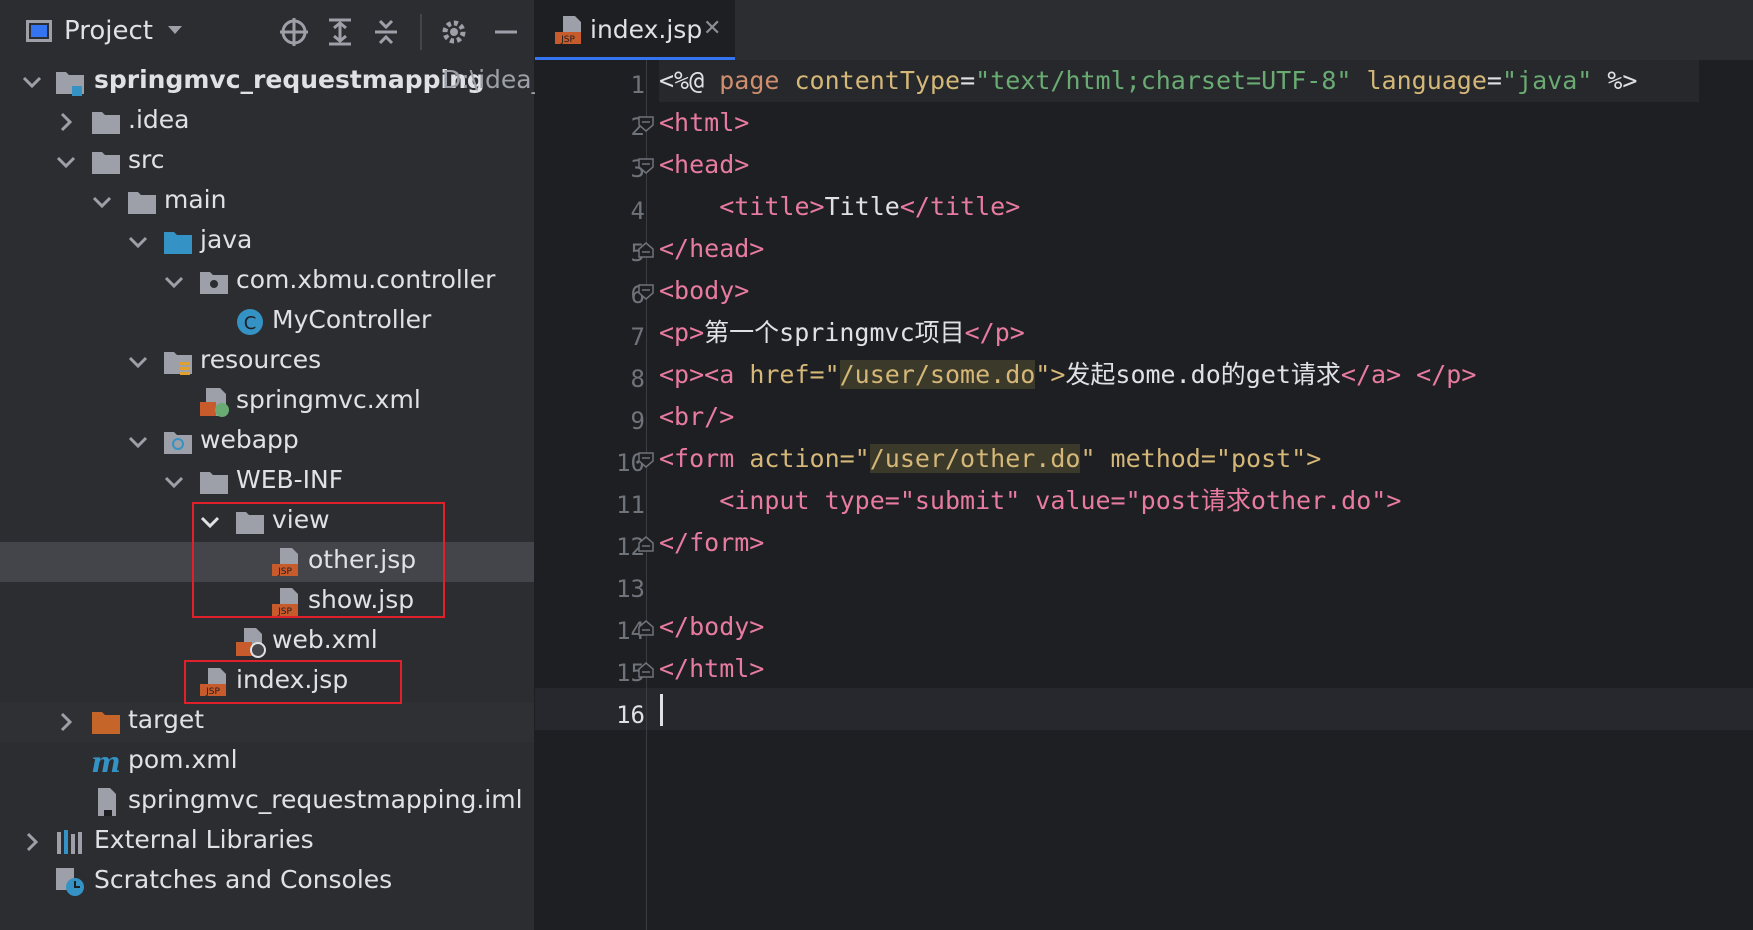  What do you see at coordinates (637, 337) in the screenshot?
I see `line-number: 7` at bounding box center [637, 337].